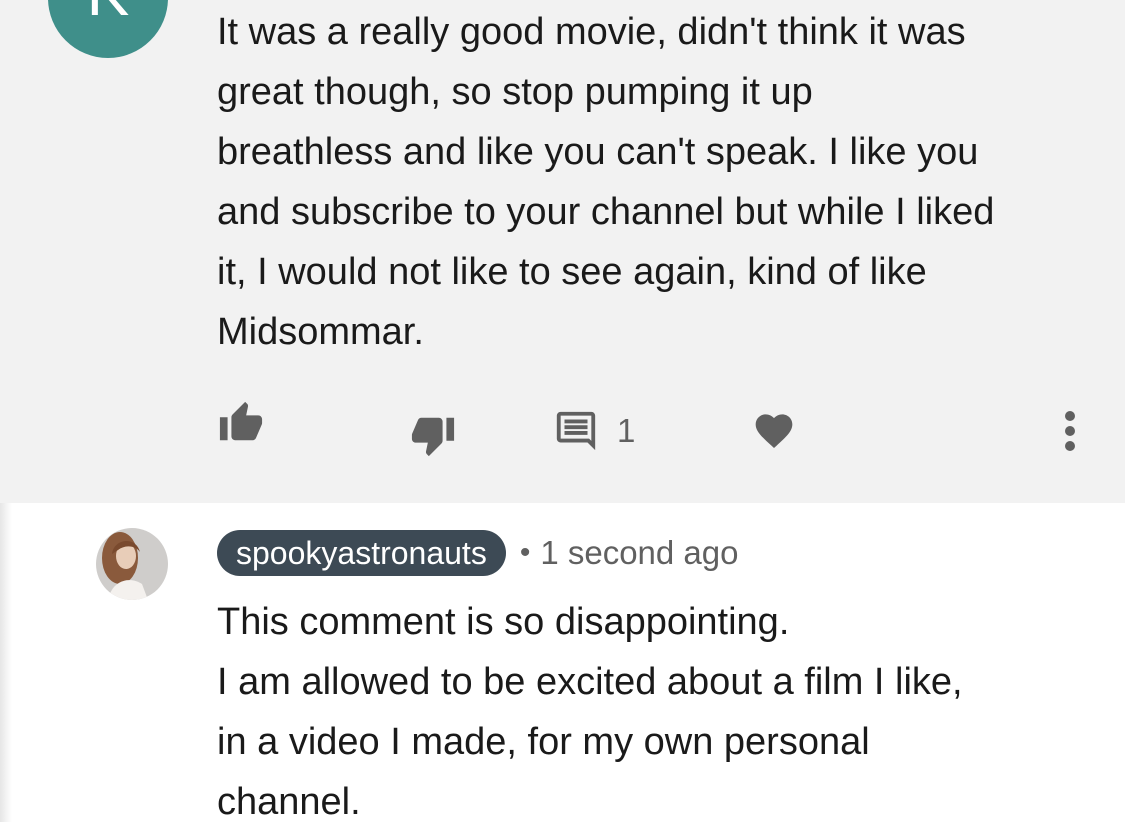  What do you see at coordinates (576, 431) in the screenshot?
I see `comment-icon` at bounding box center [576, 431].